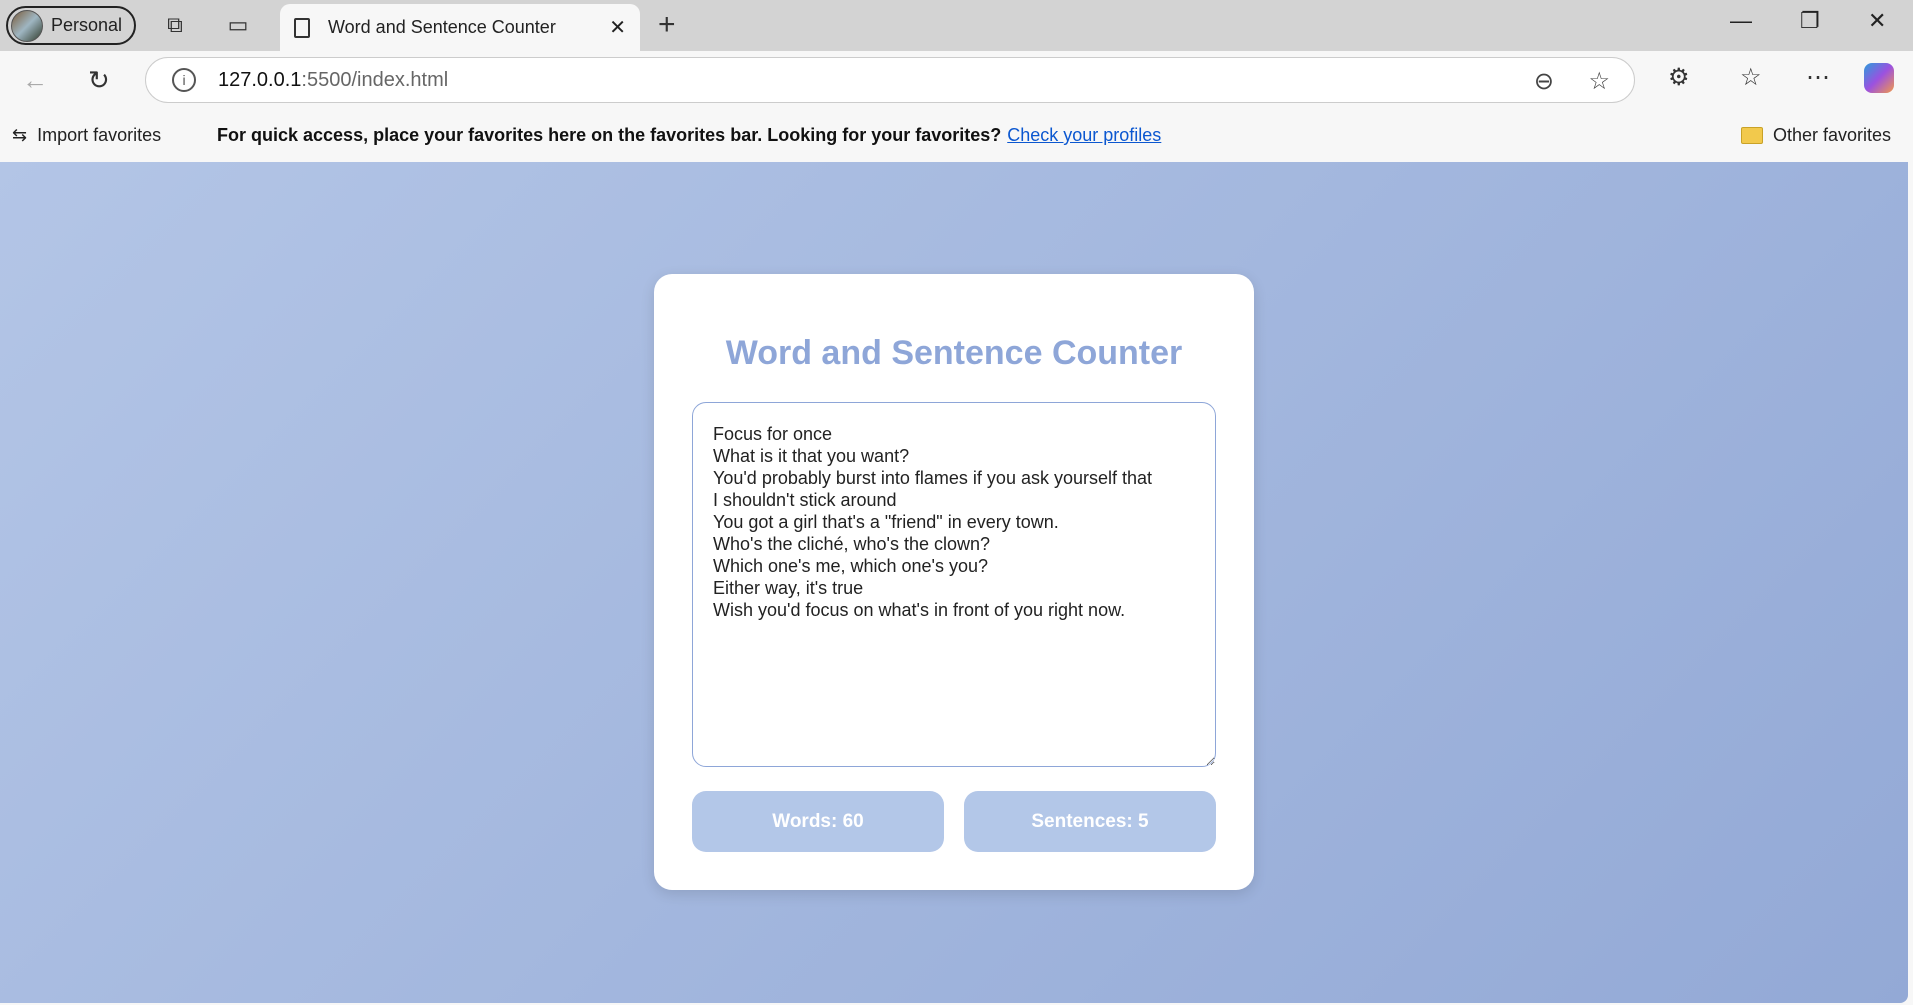 This screenshot has width=1913, height=1005. What do you see at coordinates (87, 25) in the screenshot?
I see `profile-label: Personal` at bounding box center [87, 25].